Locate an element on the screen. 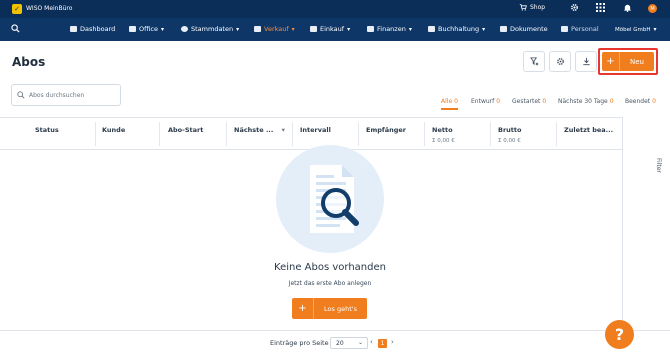 The width and height of the screenshot is (670, 355). column-kunde: Kunde is located at coordinates (113, 134).